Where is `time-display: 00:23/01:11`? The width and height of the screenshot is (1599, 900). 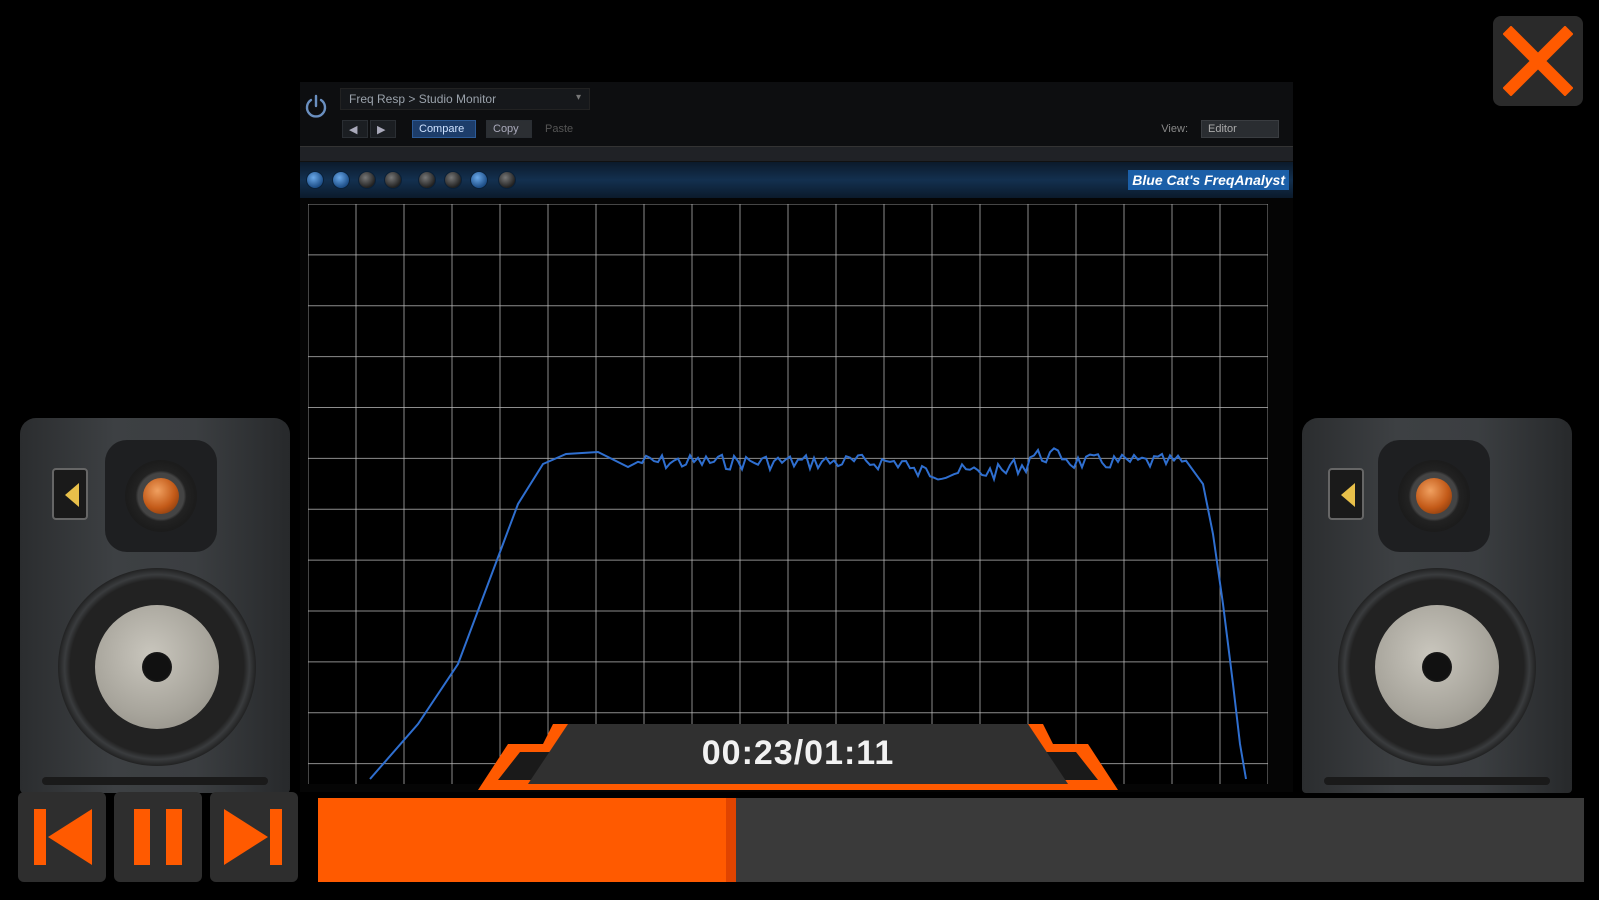 time-display: 00:23/01:11 is located at coordinates (798, 753).